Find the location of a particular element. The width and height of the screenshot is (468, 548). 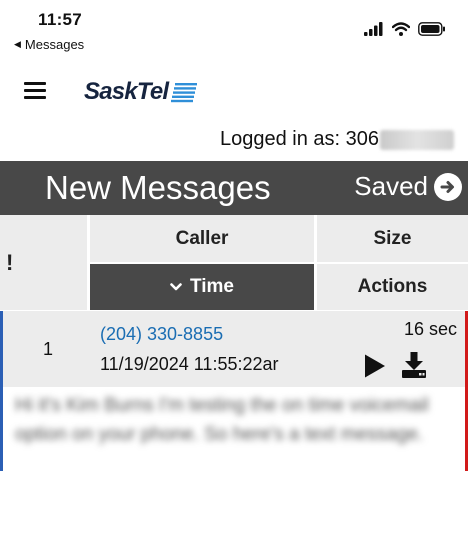

sasktel-logo: SaskTel is located at coordinates (141, 92).